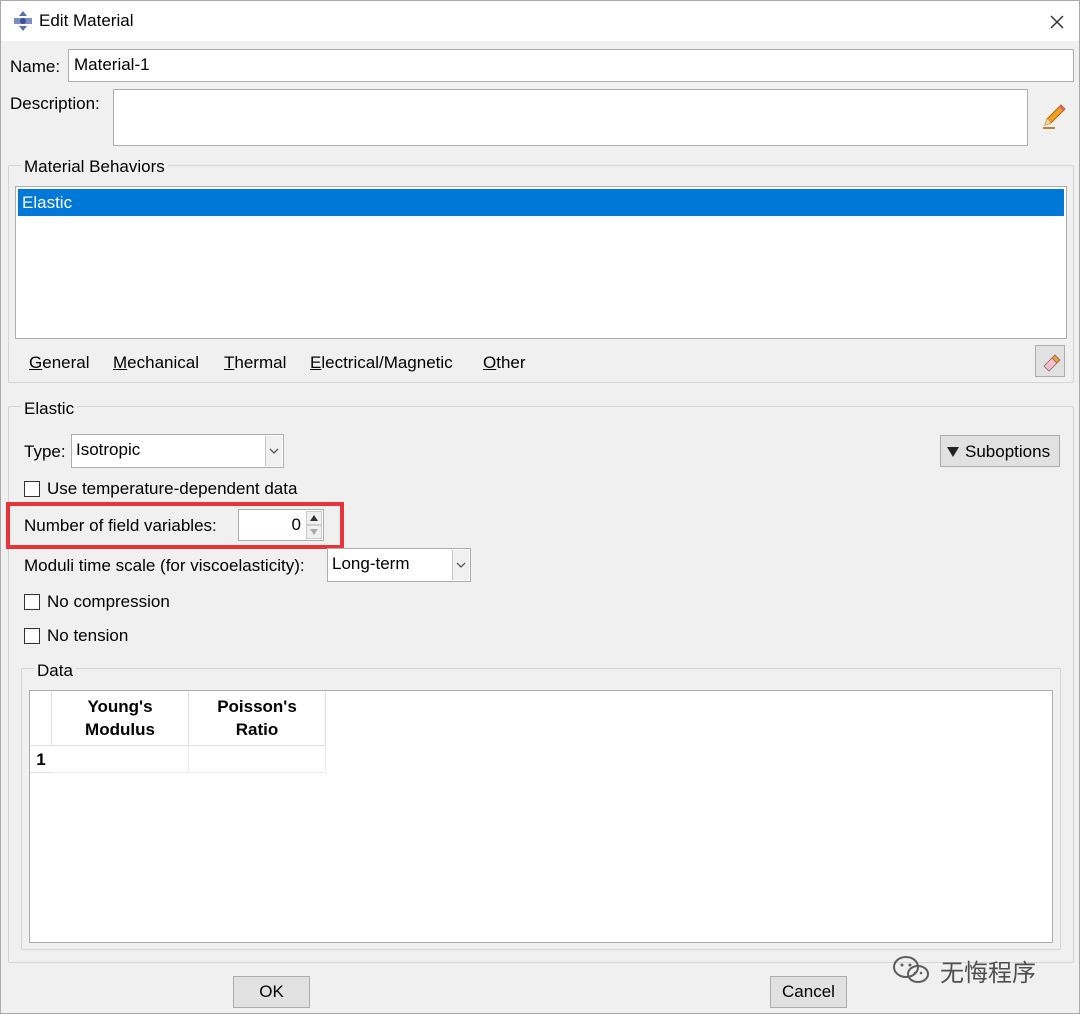 Image resolution: width=1080 pixels, height=1014 pixels. What do you see at coordinates (32, 602) in the screenshot?
I see `no-compression-checkbox` at bounding box center [32, 602].